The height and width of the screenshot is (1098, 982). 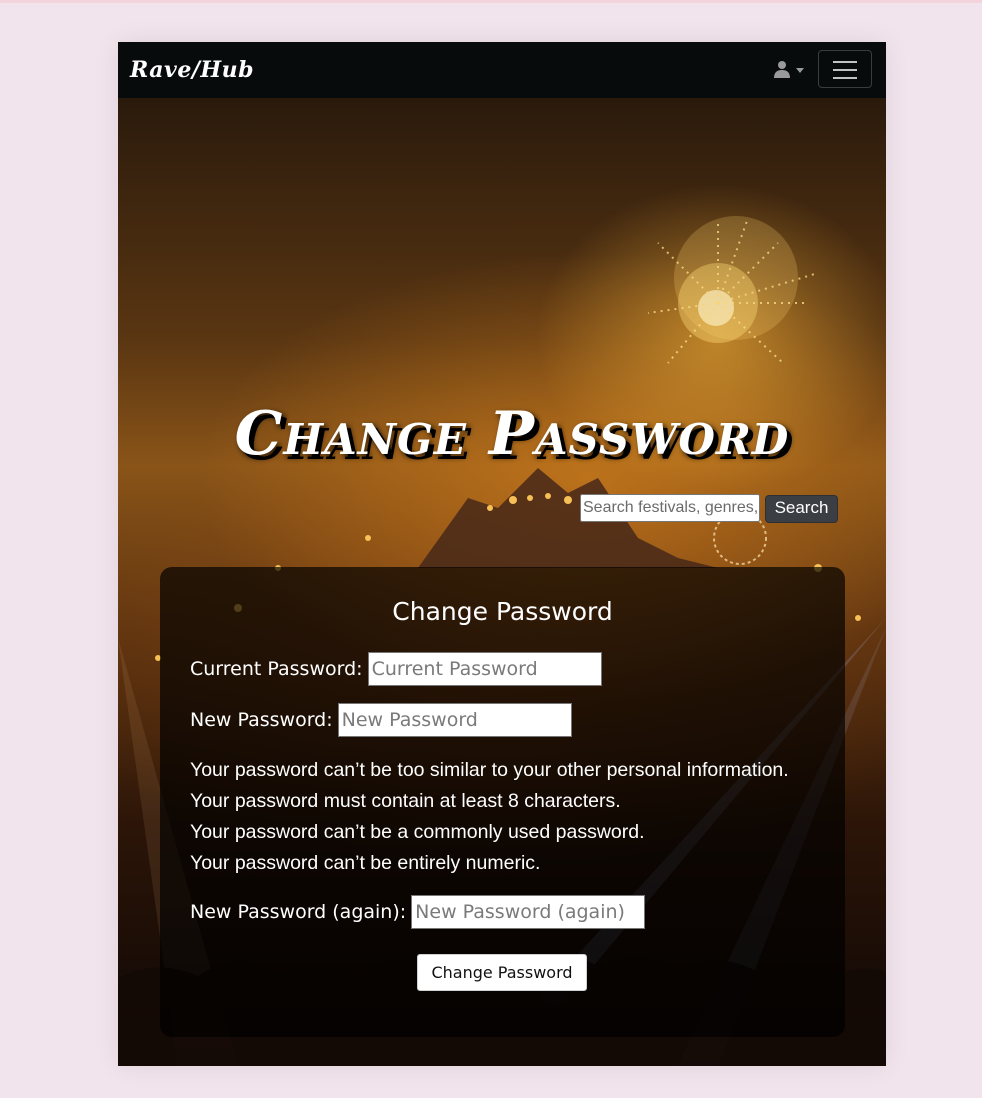 I want to click on new-password-row: New Password:, so click(x=381, y=720).